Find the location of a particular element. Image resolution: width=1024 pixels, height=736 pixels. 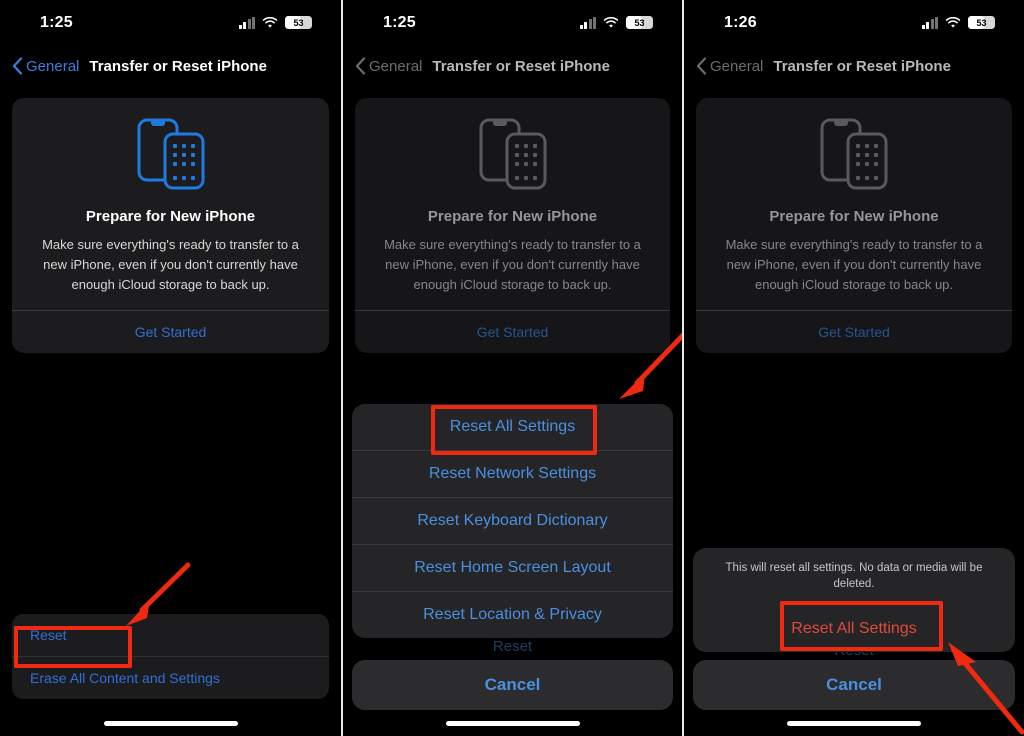

status-time: 1:26 is located at coordinates (740, 22).